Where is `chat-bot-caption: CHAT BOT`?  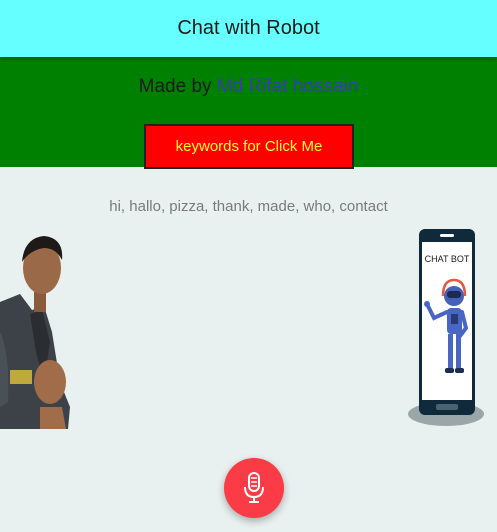
chat-bot-caption: CHAT BOT is located at coordinates (447, 259).